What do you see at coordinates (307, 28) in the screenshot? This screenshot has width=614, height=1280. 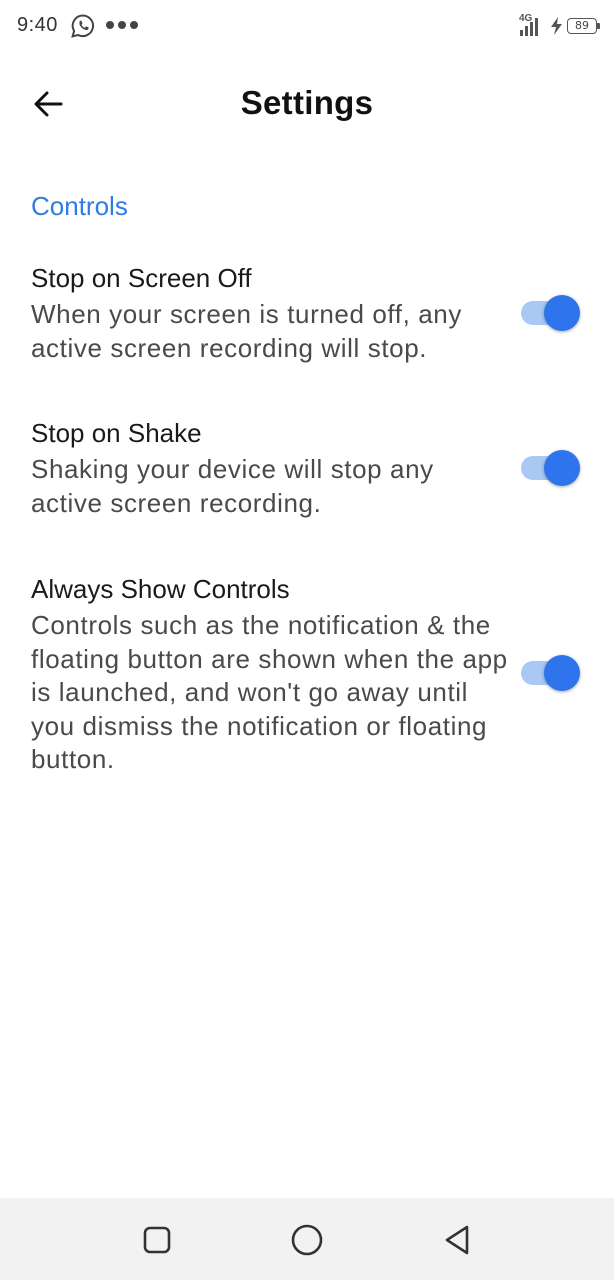 I see `status-bar: 9:40 4G 89` at bounding box center [307, 28].